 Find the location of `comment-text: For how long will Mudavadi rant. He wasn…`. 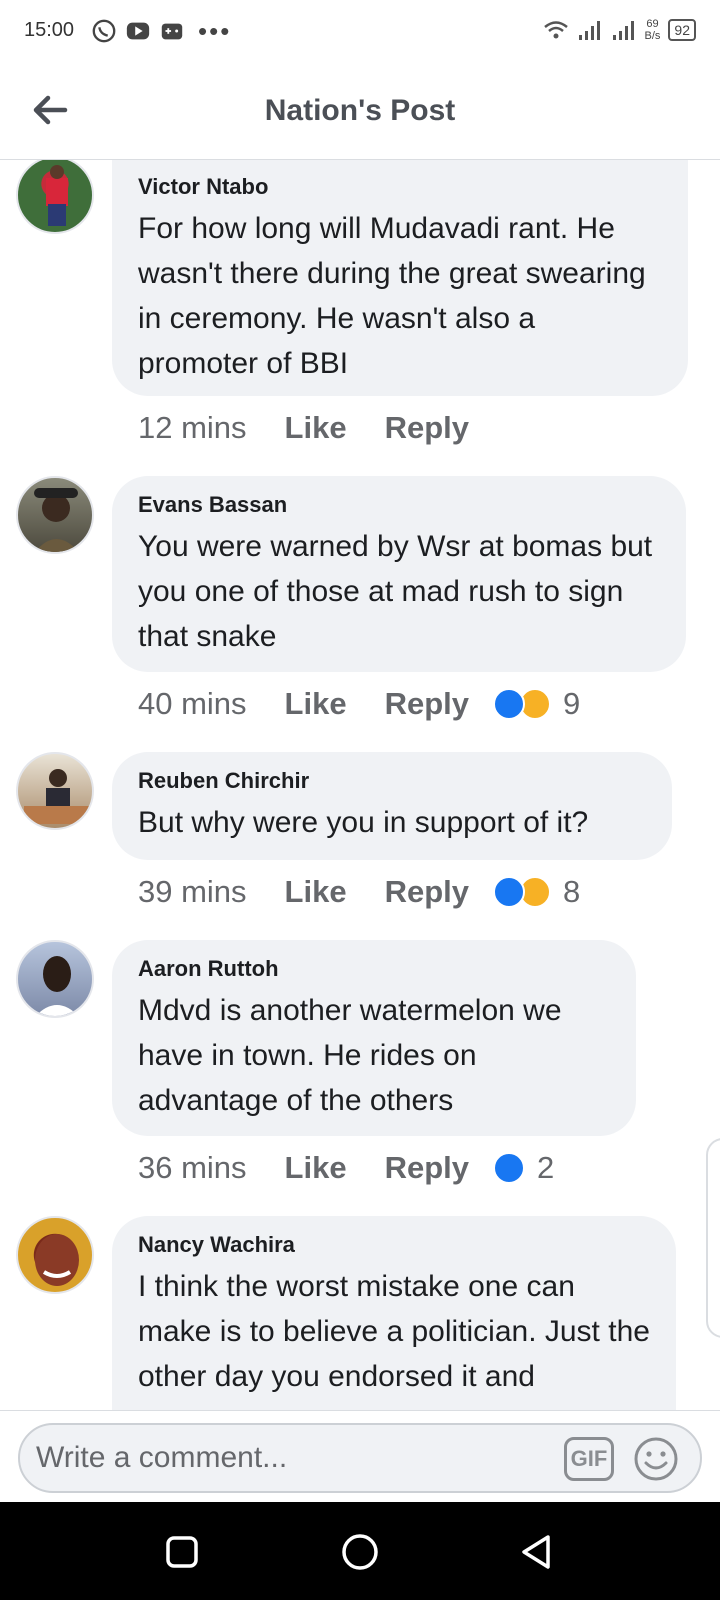

comment-text: For how long will Mudavadi rant. He wasn… is located at coordinates (392, 296).